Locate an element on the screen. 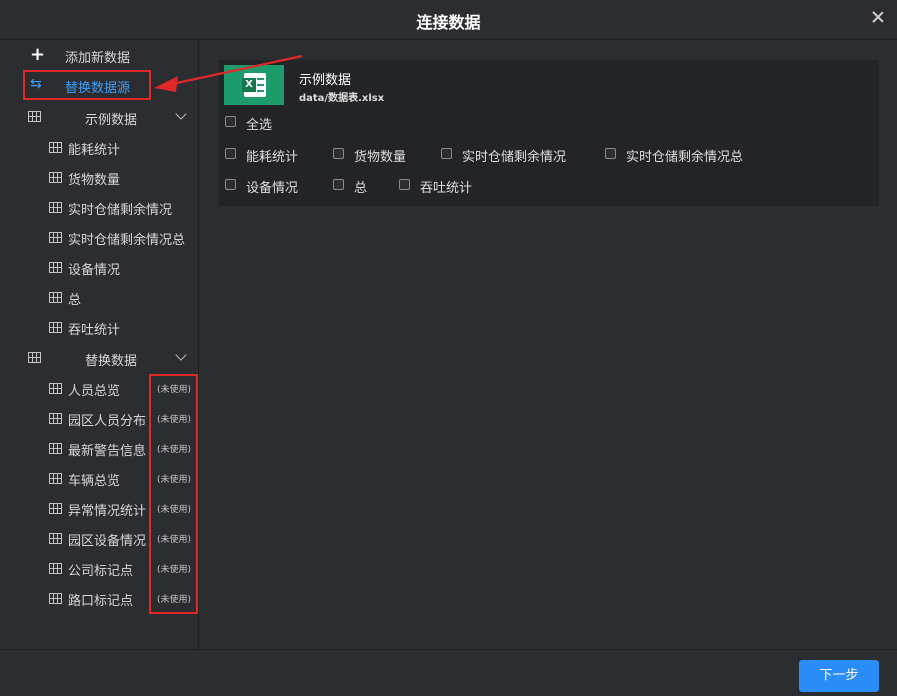 The width and height of the screenshot is (897, 696). sidebar-item-label: 实时仓储剩余情况 is located at coordinates (120, 210).